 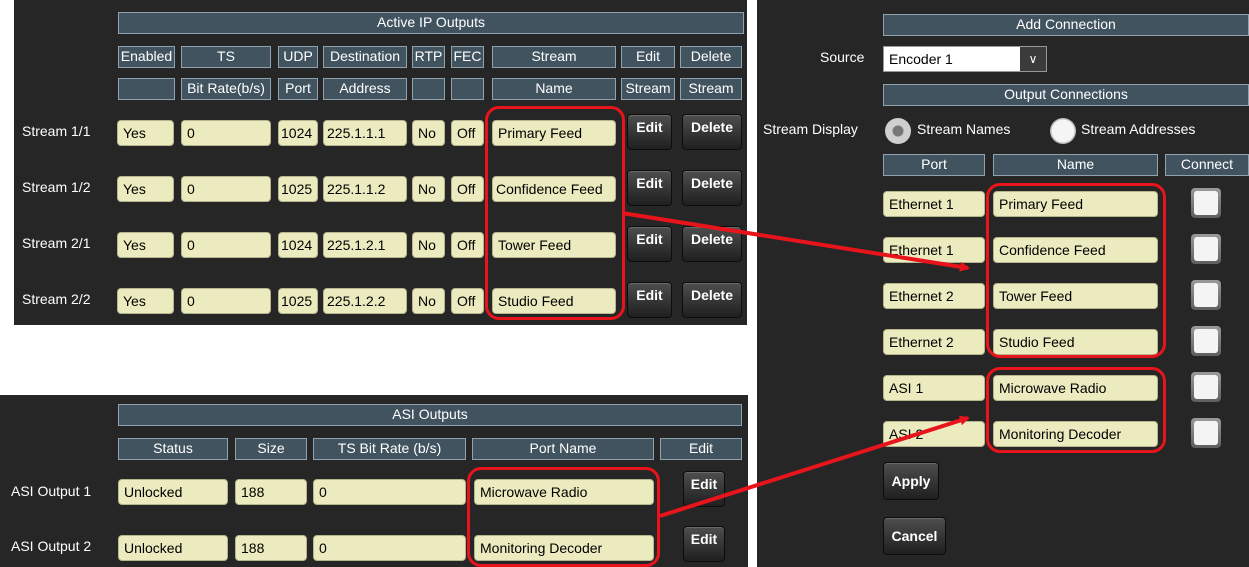 I want to click on cancel-button: Cancel, so click(x=914, y=536).